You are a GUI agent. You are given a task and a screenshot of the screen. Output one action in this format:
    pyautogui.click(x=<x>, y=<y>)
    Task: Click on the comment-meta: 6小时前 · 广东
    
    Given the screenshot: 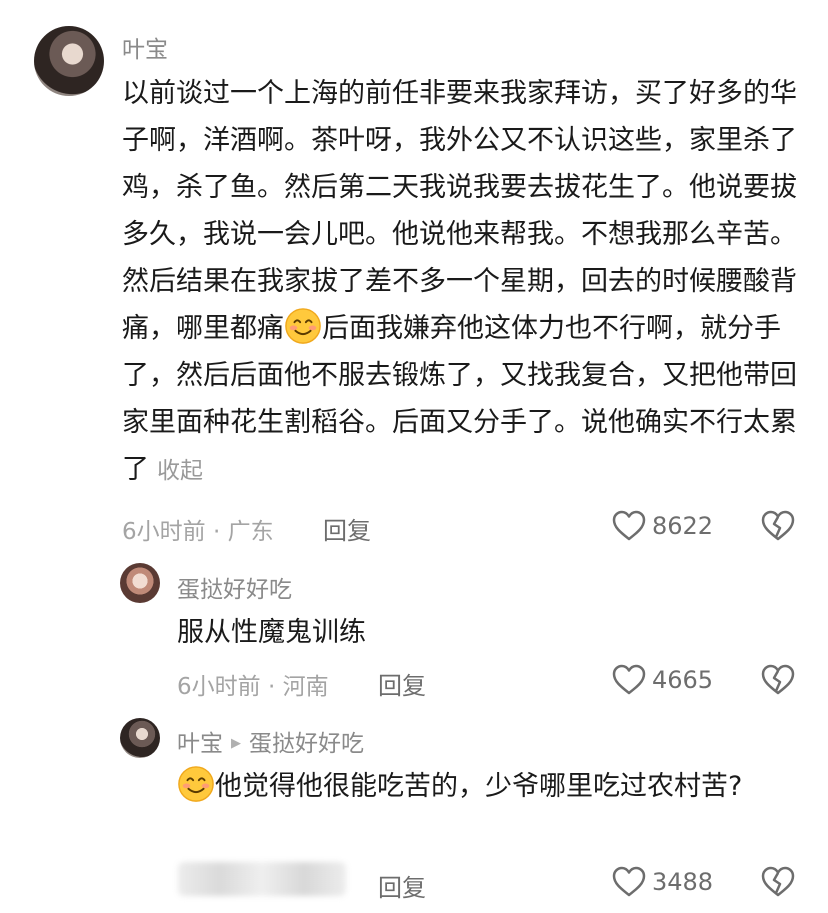 What is the action you would take?
    pyautogui.click(x=198, y=532)
    